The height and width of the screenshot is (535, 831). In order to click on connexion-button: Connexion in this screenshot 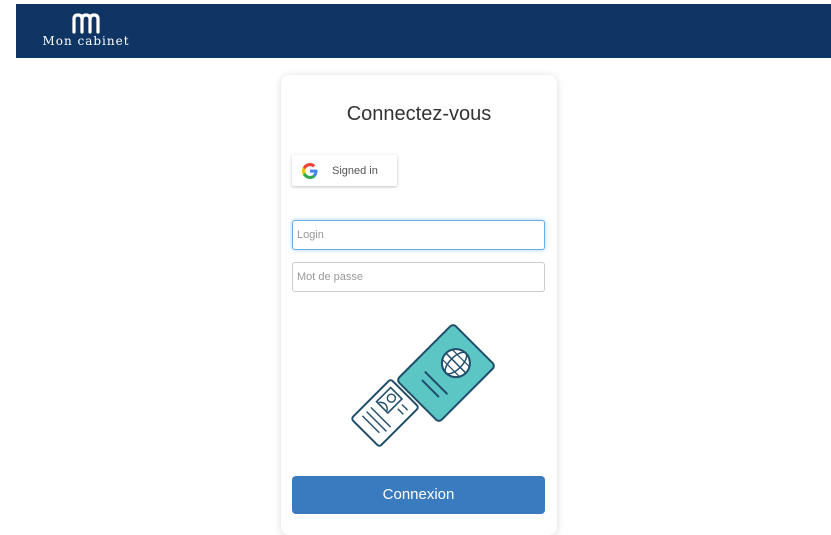, I will do `click(418, 495)`.